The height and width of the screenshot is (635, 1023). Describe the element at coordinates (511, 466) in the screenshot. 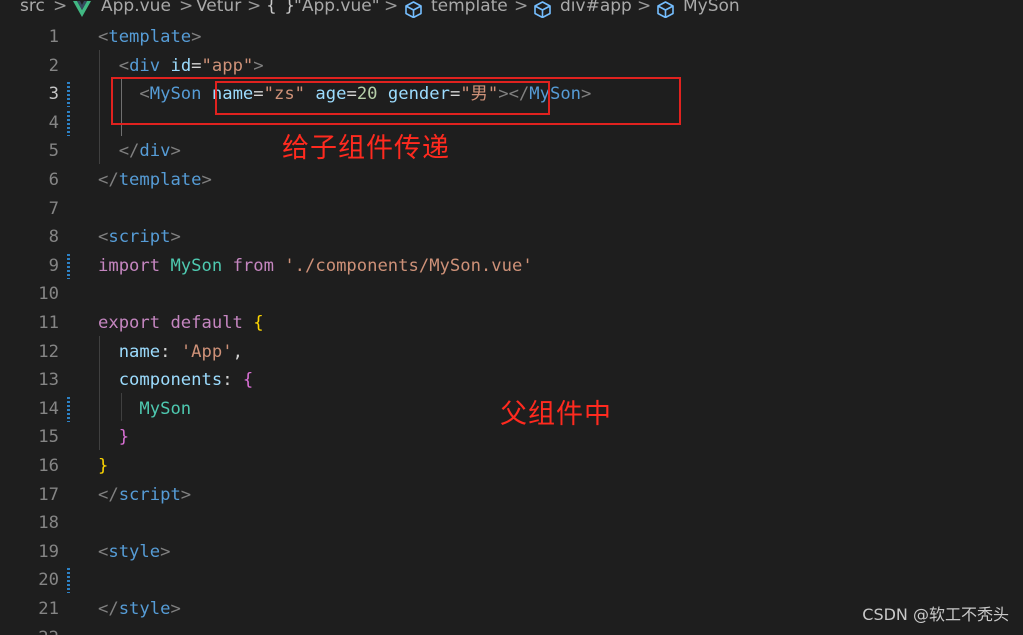

I see `code-line: 16}` at that location.